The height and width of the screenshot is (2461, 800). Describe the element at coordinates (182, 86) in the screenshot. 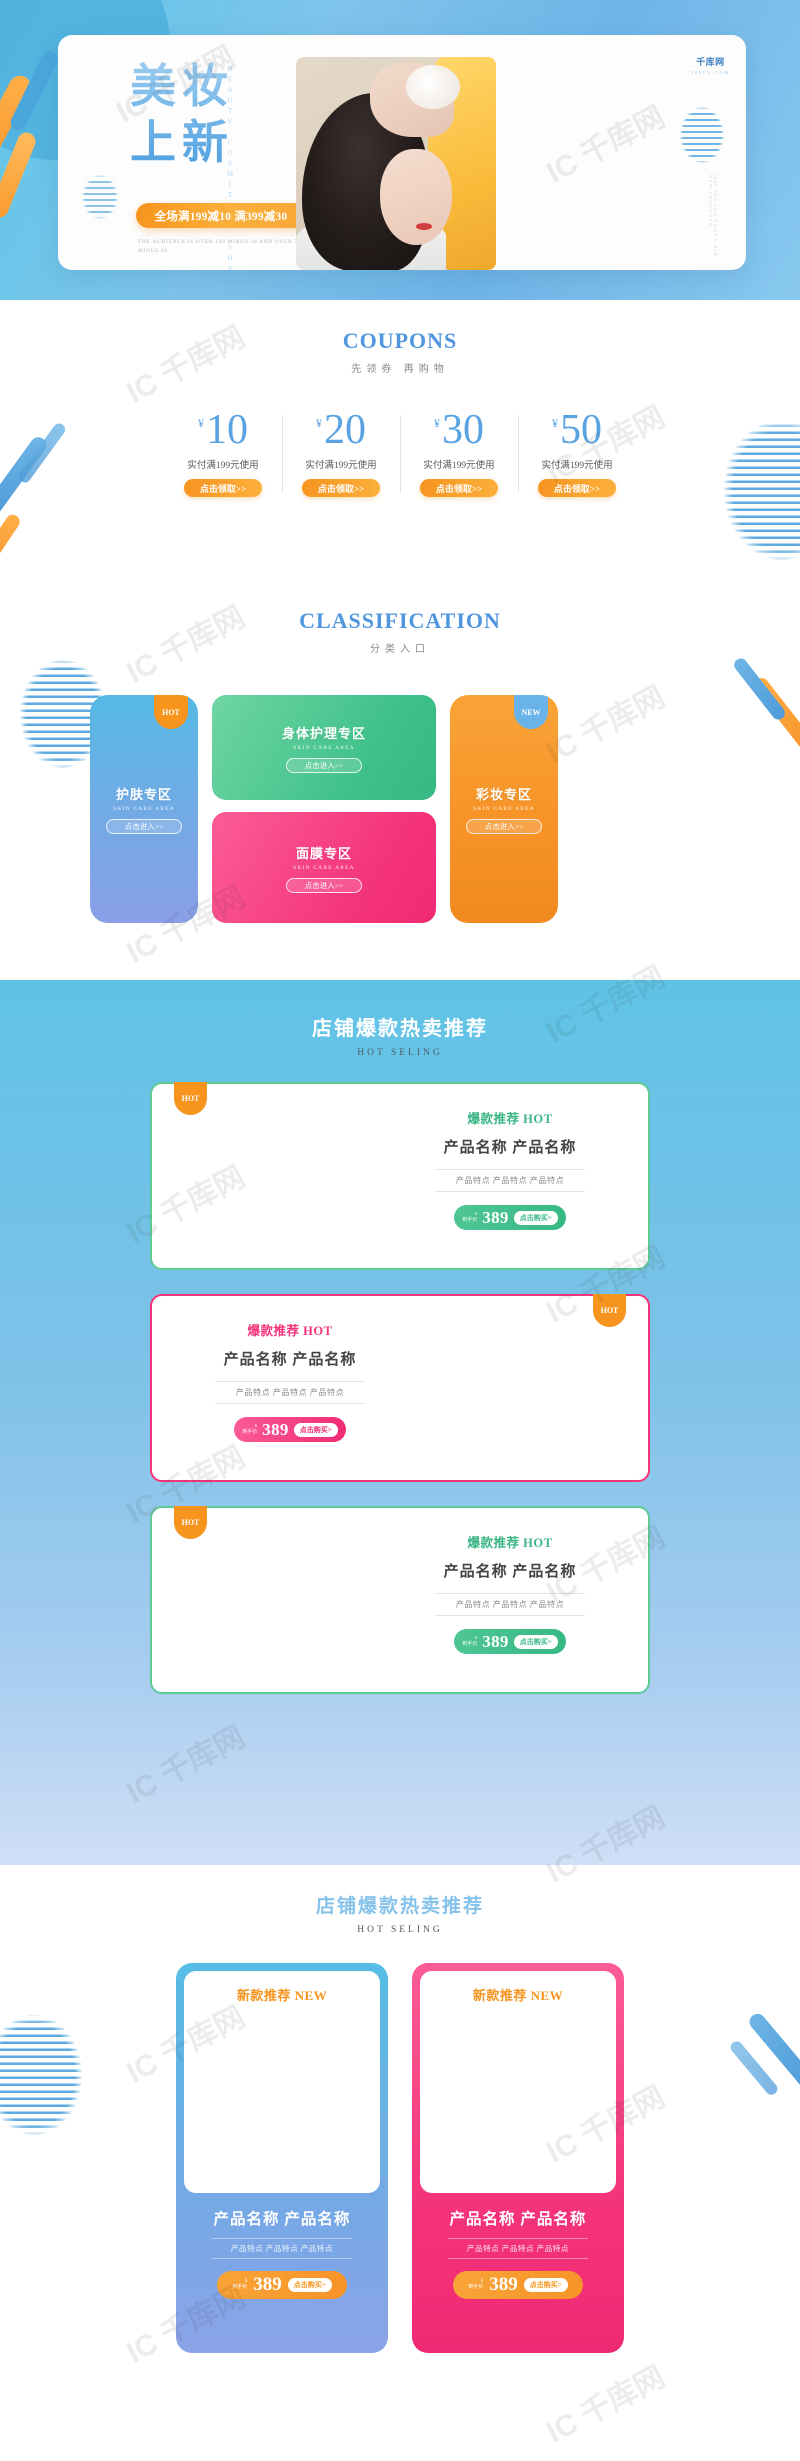

I see `hero-title-line-1: 美妆` at that location.